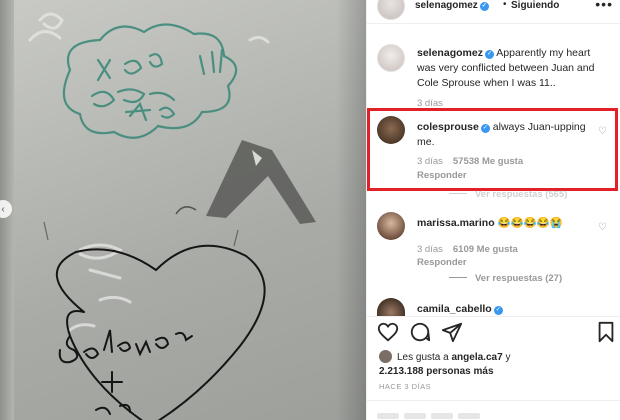 The image size is (620, 420). I want to click on likes-conj: y, so click(508, 357).